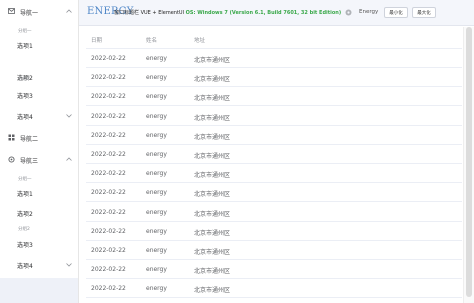  Describe the element at coordinates (97, 41) in the screenshot. I see `header-date: 日期` at that location.